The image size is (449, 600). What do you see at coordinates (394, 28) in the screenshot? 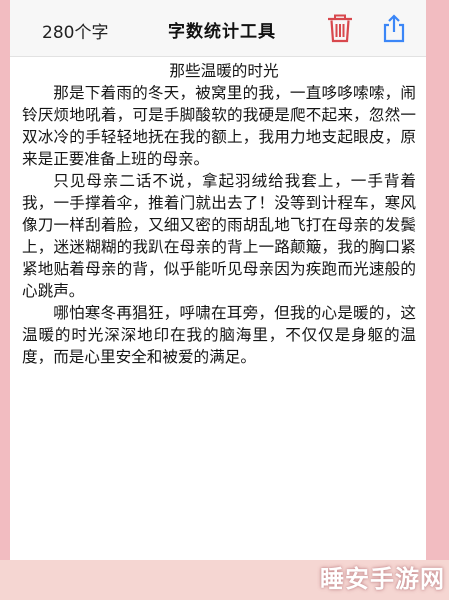
I see `share-icon` at bounding box center [394, 28].